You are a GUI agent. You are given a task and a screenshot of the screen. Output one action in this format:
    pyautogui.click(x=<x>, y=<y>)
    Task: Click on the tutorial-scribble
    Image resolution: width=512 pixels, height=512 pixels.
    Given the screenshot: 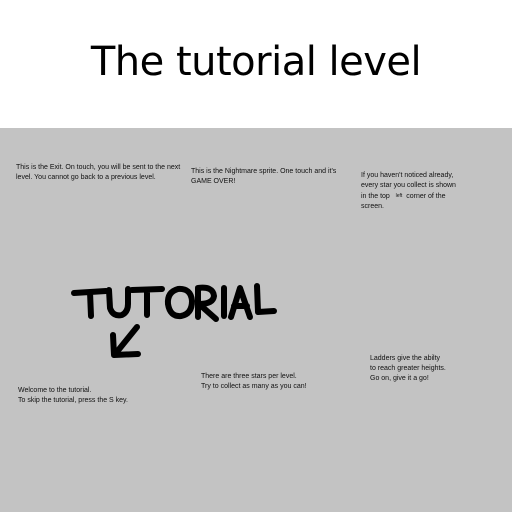 What is the action you would take?
    pyautogui.click(x=174, y=320)
    